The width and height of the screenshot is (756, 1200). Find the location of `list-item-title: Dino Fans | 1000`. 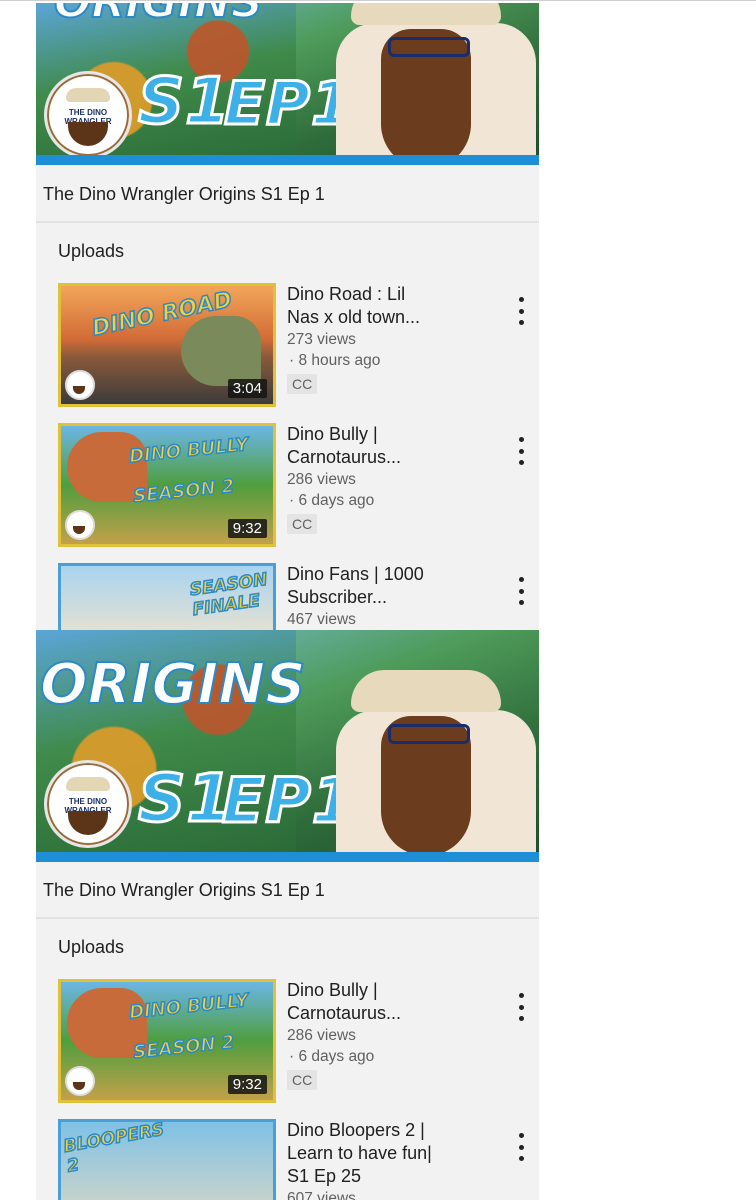

list-item-title: Dino Fans | 1000 is located at coordinates (372, 574).